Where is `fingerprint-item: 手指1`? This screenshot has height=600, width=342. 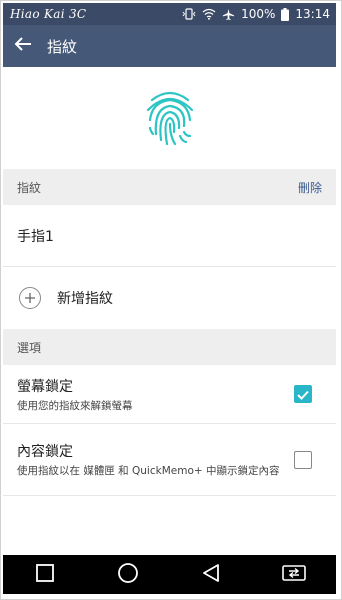 fingerprint-item: 手指1 is located at coordinates (169, 236).